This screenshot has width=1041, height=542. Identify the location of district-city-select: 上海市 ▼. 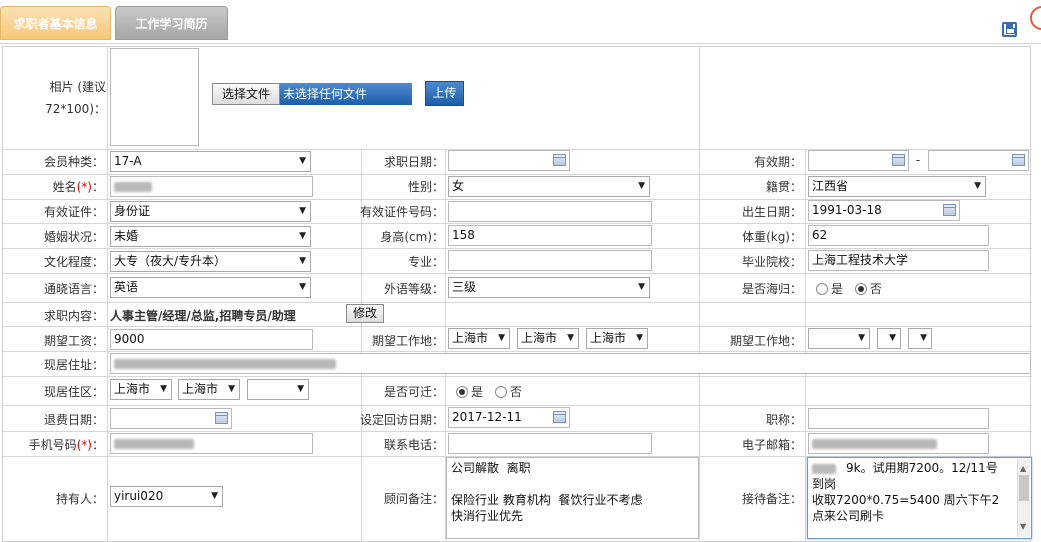
(209, 389).